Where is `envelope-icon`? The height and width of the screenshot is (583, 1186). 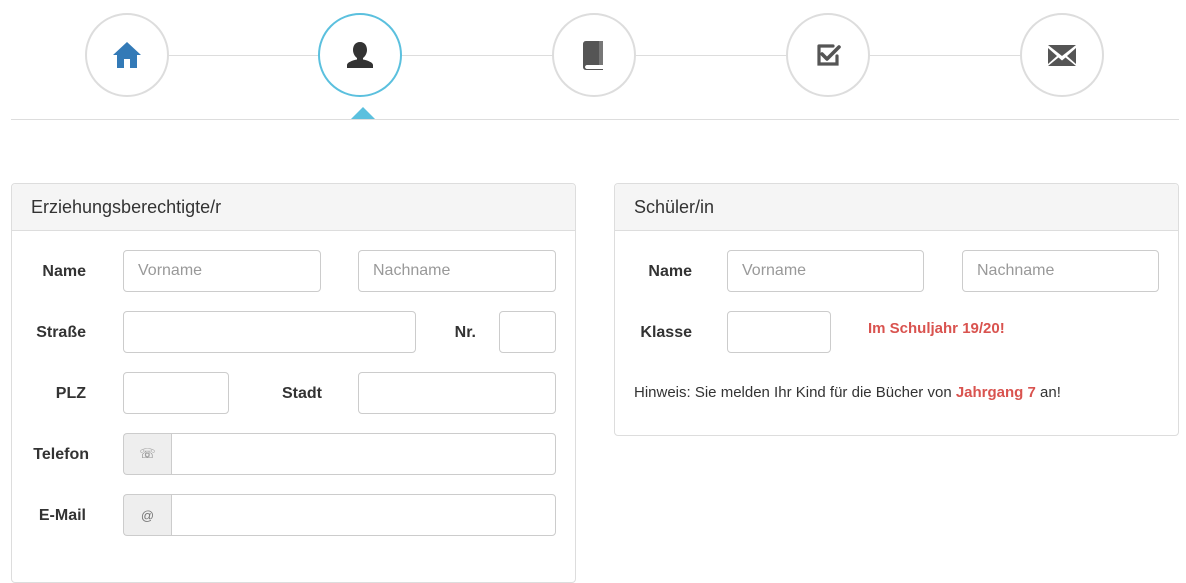 envelope-icon is located at coordinates (1062, 55).